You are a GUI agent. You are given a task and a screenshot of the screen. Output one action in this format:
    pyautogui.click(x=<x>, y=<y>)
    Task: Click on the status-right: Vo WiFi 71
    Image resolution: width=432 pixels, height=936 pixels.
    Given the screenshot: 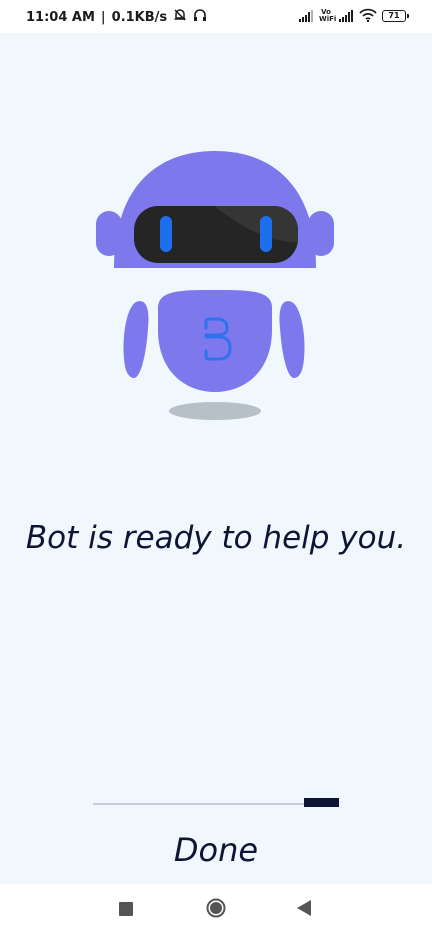 What is the action you would take?
    pyautogui.click(x=353, y=16)
    